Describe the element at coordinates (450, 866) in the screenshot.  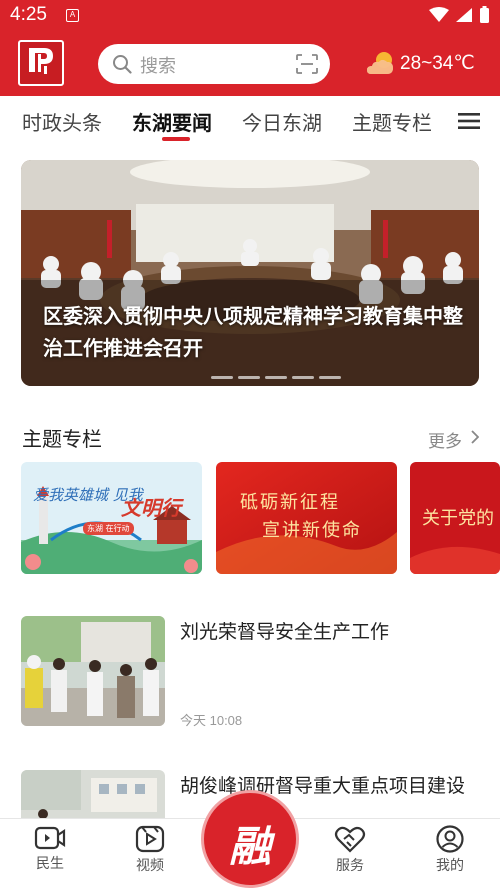
I see `nav-label: 我的` at that location.